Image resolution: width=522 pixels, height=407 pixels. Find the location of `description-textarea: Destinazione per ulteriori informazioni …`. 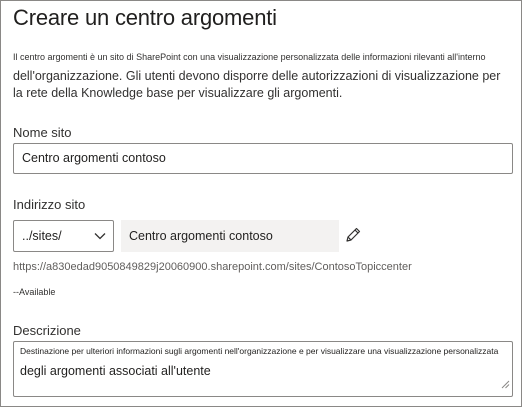

description-textarea: Destinazione per ulteriori informazioni … is located at coordinates (263, 369).